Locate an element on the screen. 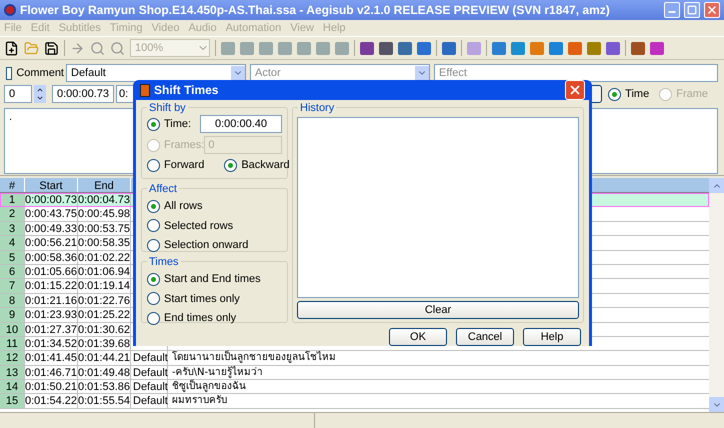 The image size is (724, 428). row-number-cell: 3 is located at coordinates (12, 229).